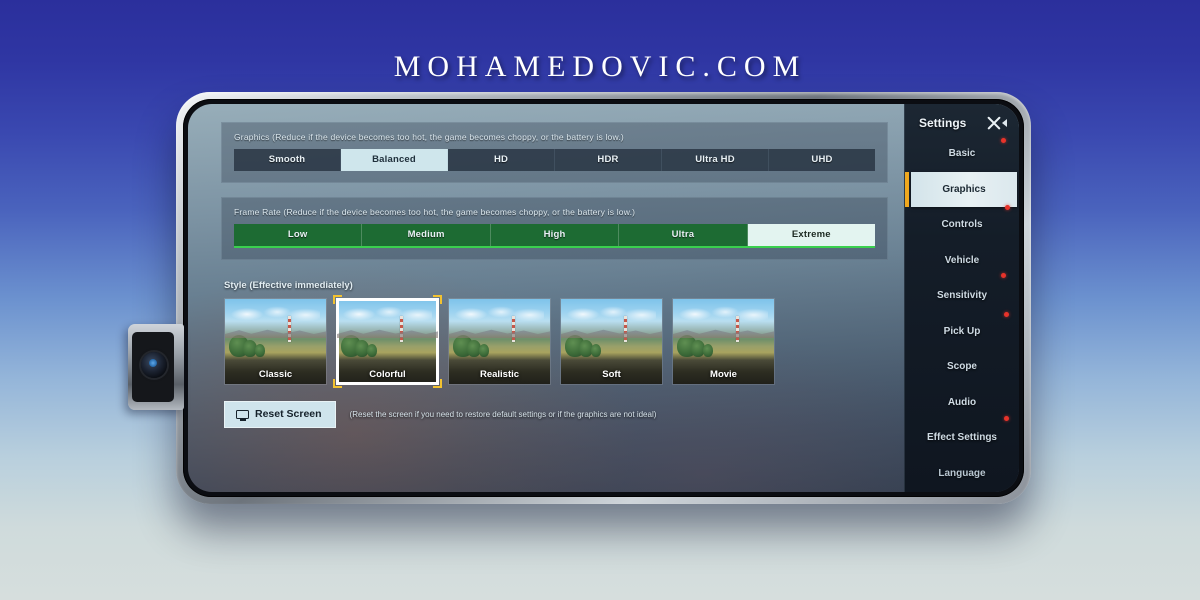 Image resolution: width=1200 pixels, height=600 pixels. Describe the element at coordinates (683, 235) in the screenshot. I see `frame-rate-option-ultra: Ultra` at that location.